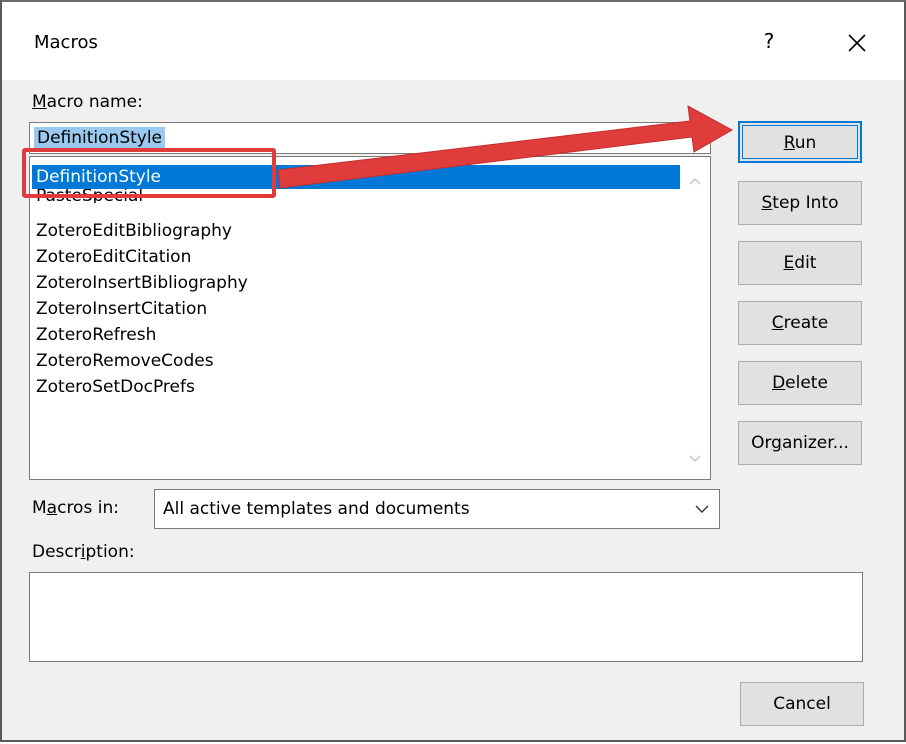 The width and height of the screenshot is (906, 744). What do you see at coordinates (505, 147) in the screenshot?
I see `arrow-annotation` at bounding box center [505, 147].